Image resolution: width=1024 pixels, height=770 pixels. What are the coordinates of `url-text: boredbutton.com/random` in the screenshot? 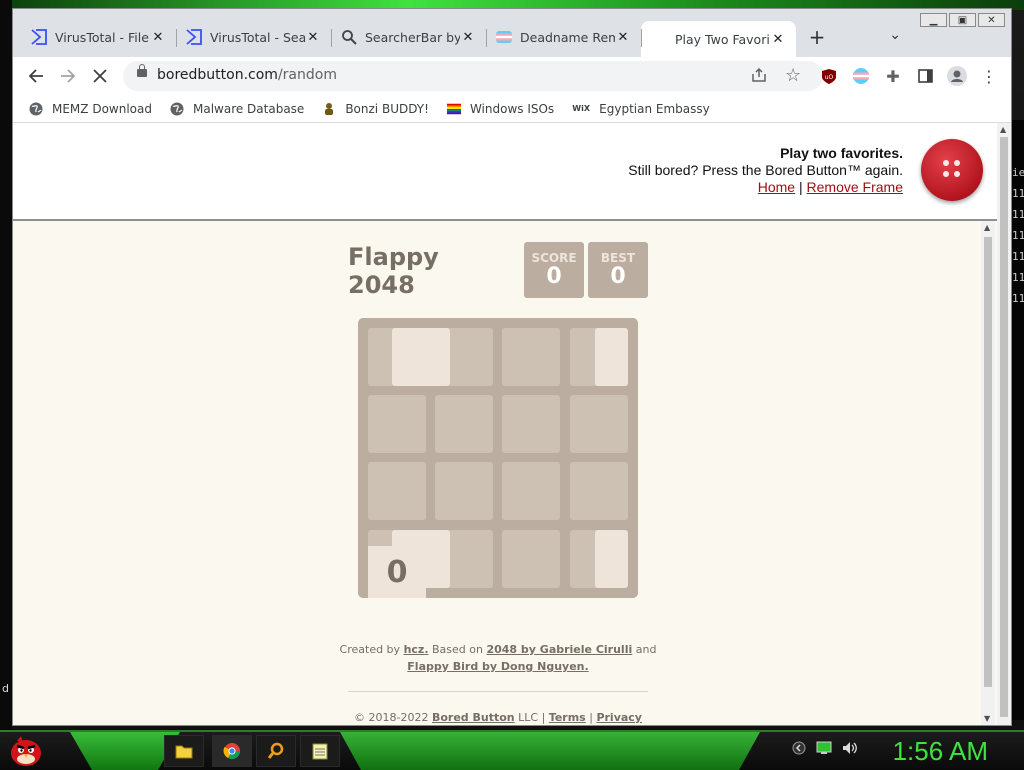 It's located at (247, 75).